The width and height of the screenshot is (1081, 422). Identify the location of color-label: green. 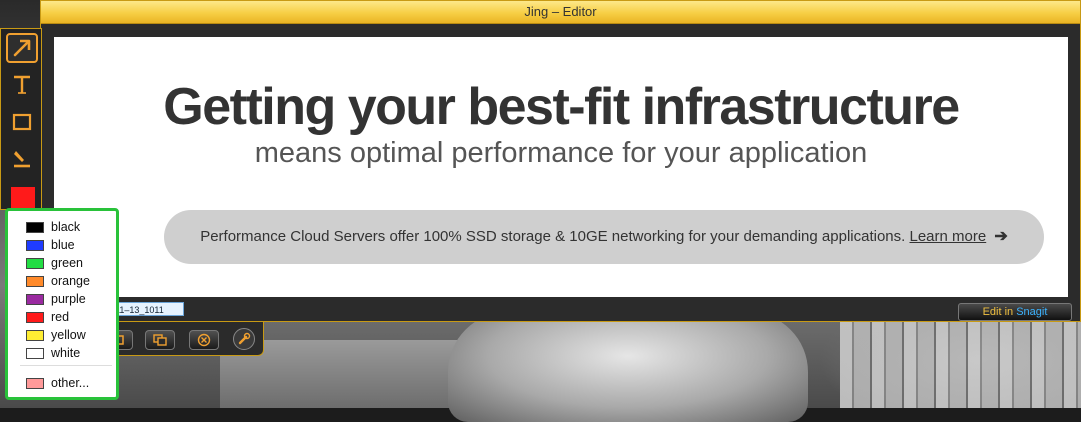
(67, 263).